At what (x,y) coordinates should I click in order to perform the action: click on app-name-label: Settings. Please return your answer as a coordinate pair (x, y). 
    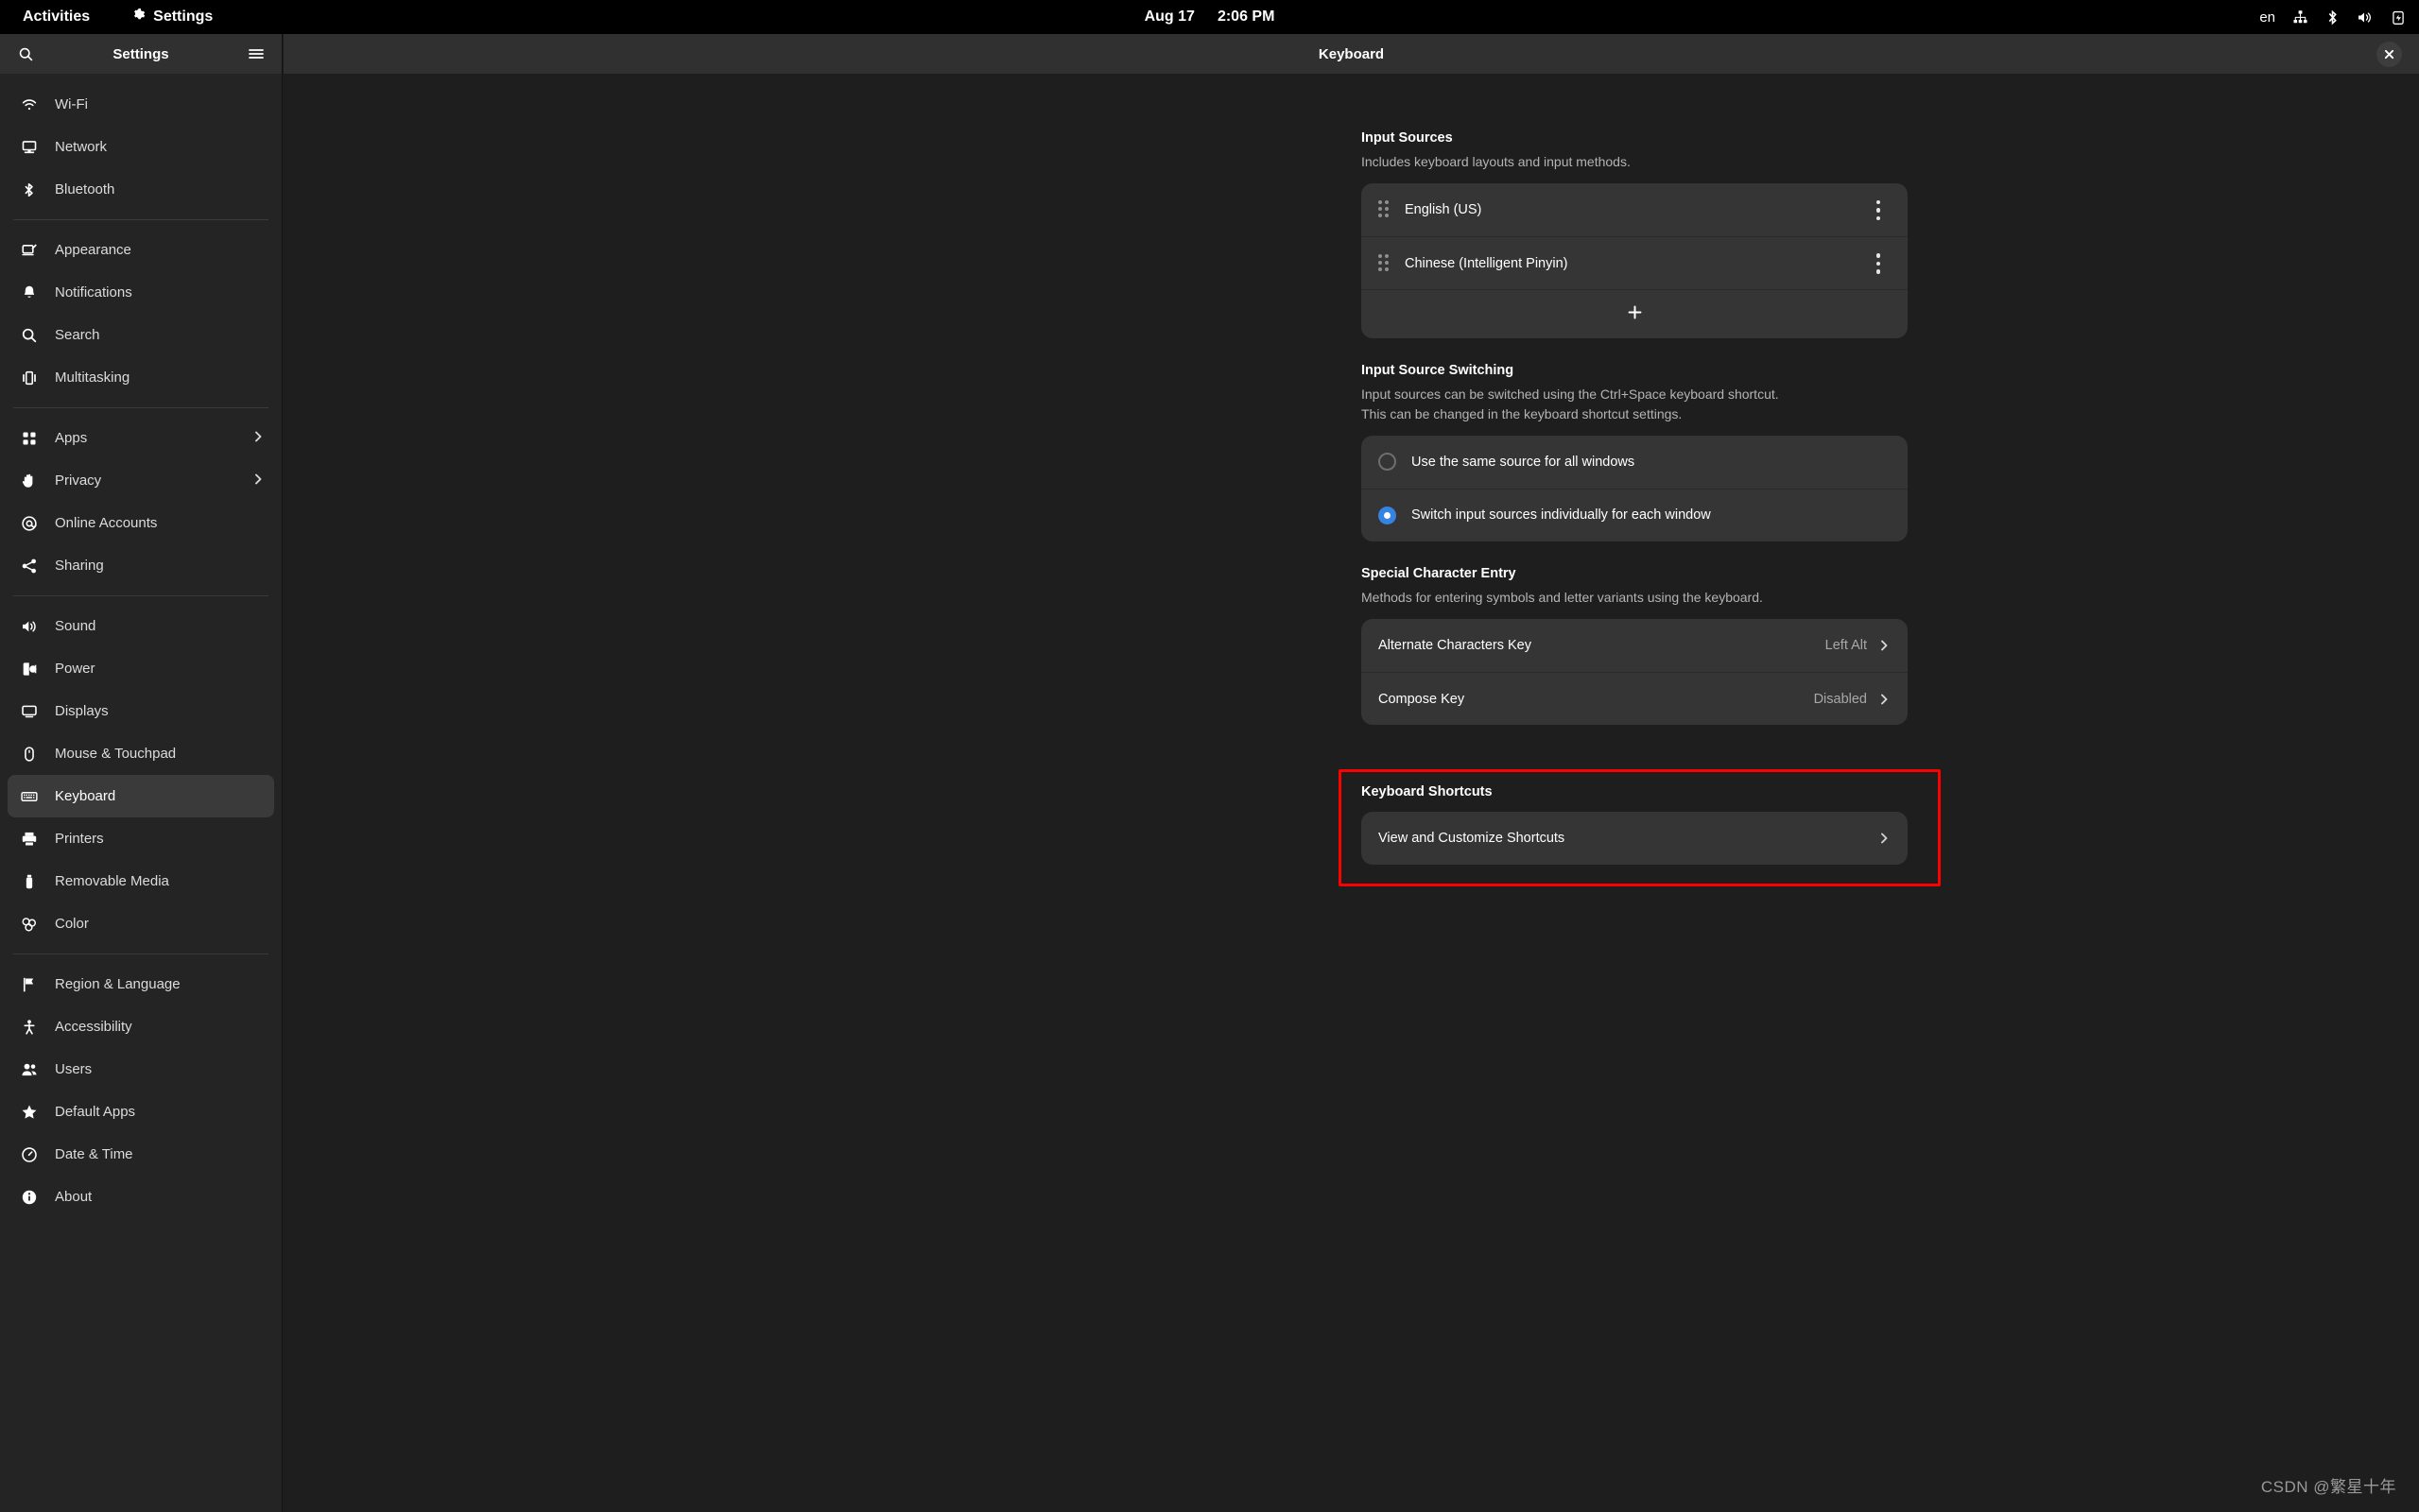
    Looking at the image, I should click on (184, 17).